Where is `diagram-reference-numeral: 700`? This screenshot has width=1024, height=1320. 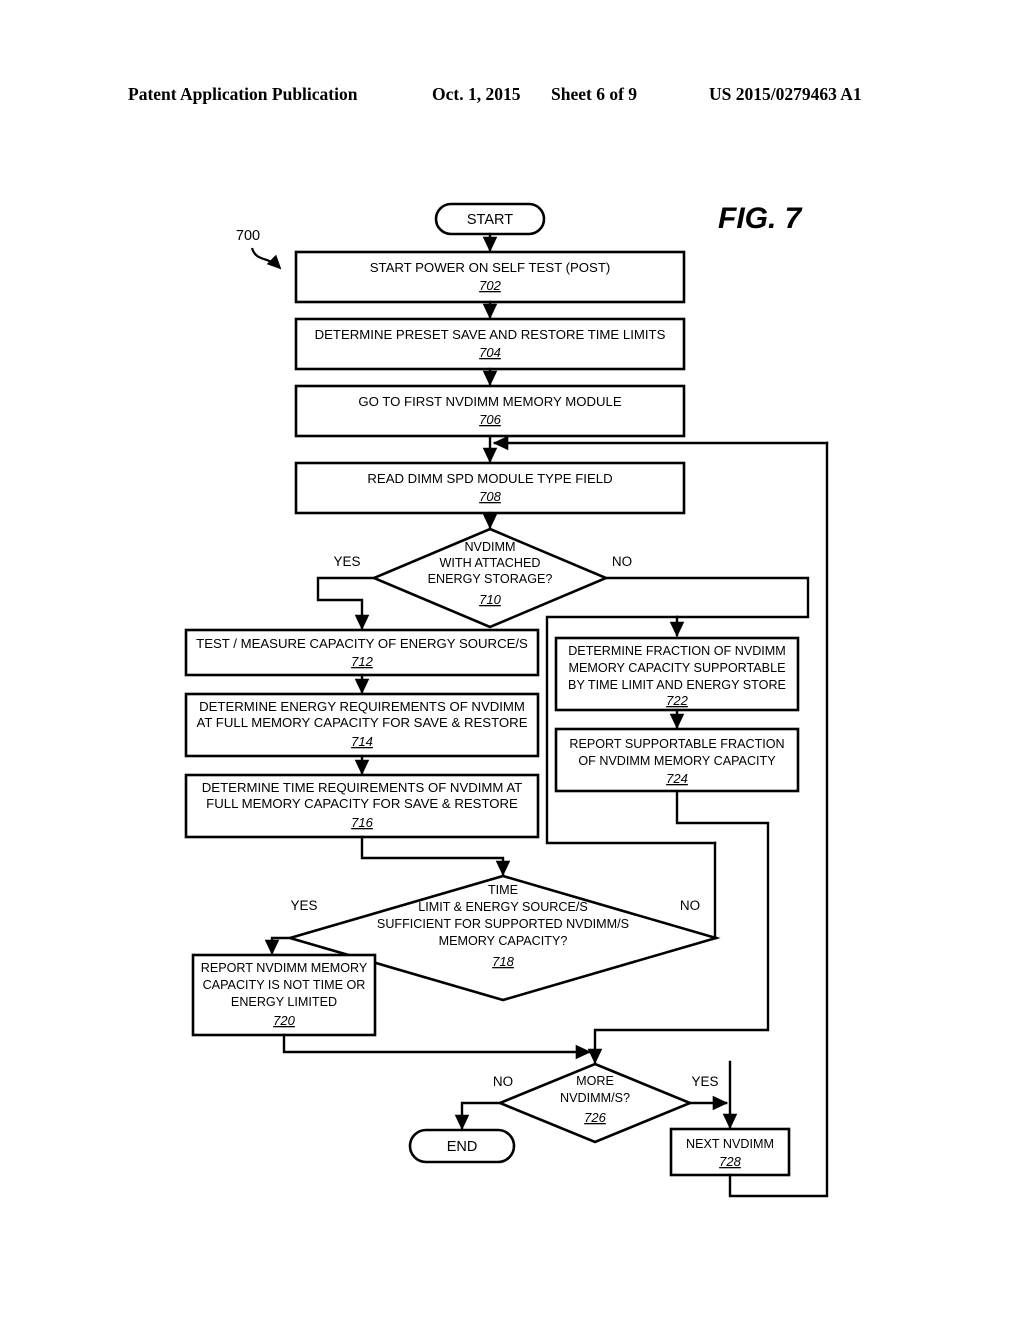
diagram-reference-numeral: 700 is located at coordinates (248, 236).